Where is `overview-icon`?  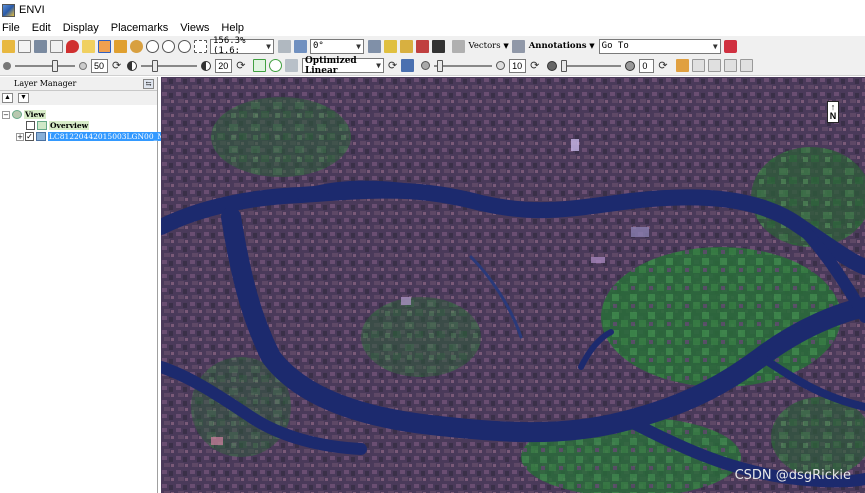
overview-icon is located at coordinates (42, 125).